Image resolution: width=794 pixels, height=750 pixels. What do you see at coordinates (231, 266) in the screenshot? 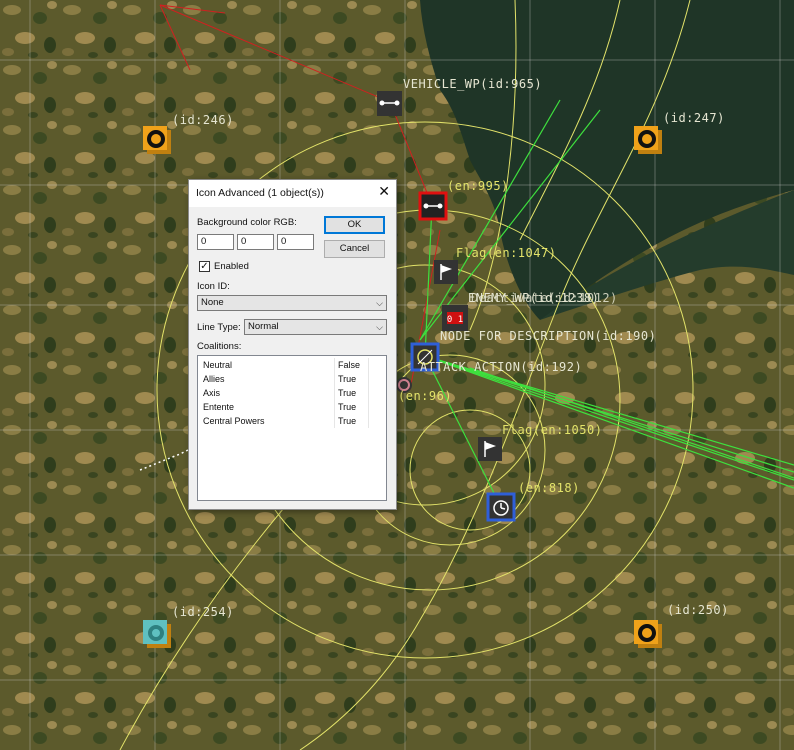
I see `enabled-label: Enabled` at bounding box center [231, 266].